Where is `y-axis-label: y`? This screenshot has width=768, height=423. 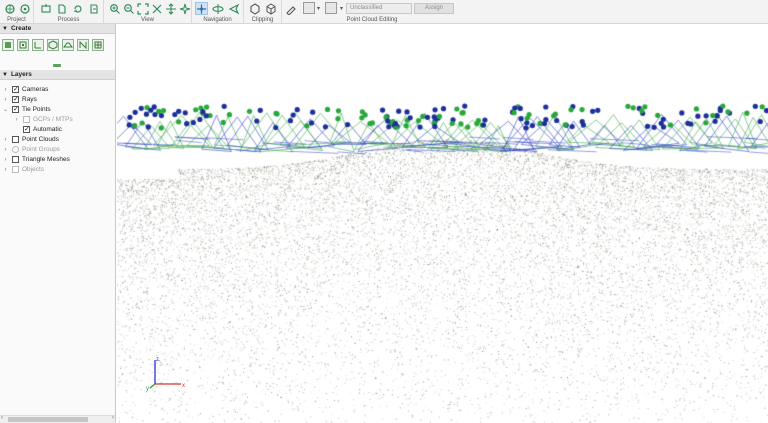
y-axis-label: y is located at coordinates (147, 389).